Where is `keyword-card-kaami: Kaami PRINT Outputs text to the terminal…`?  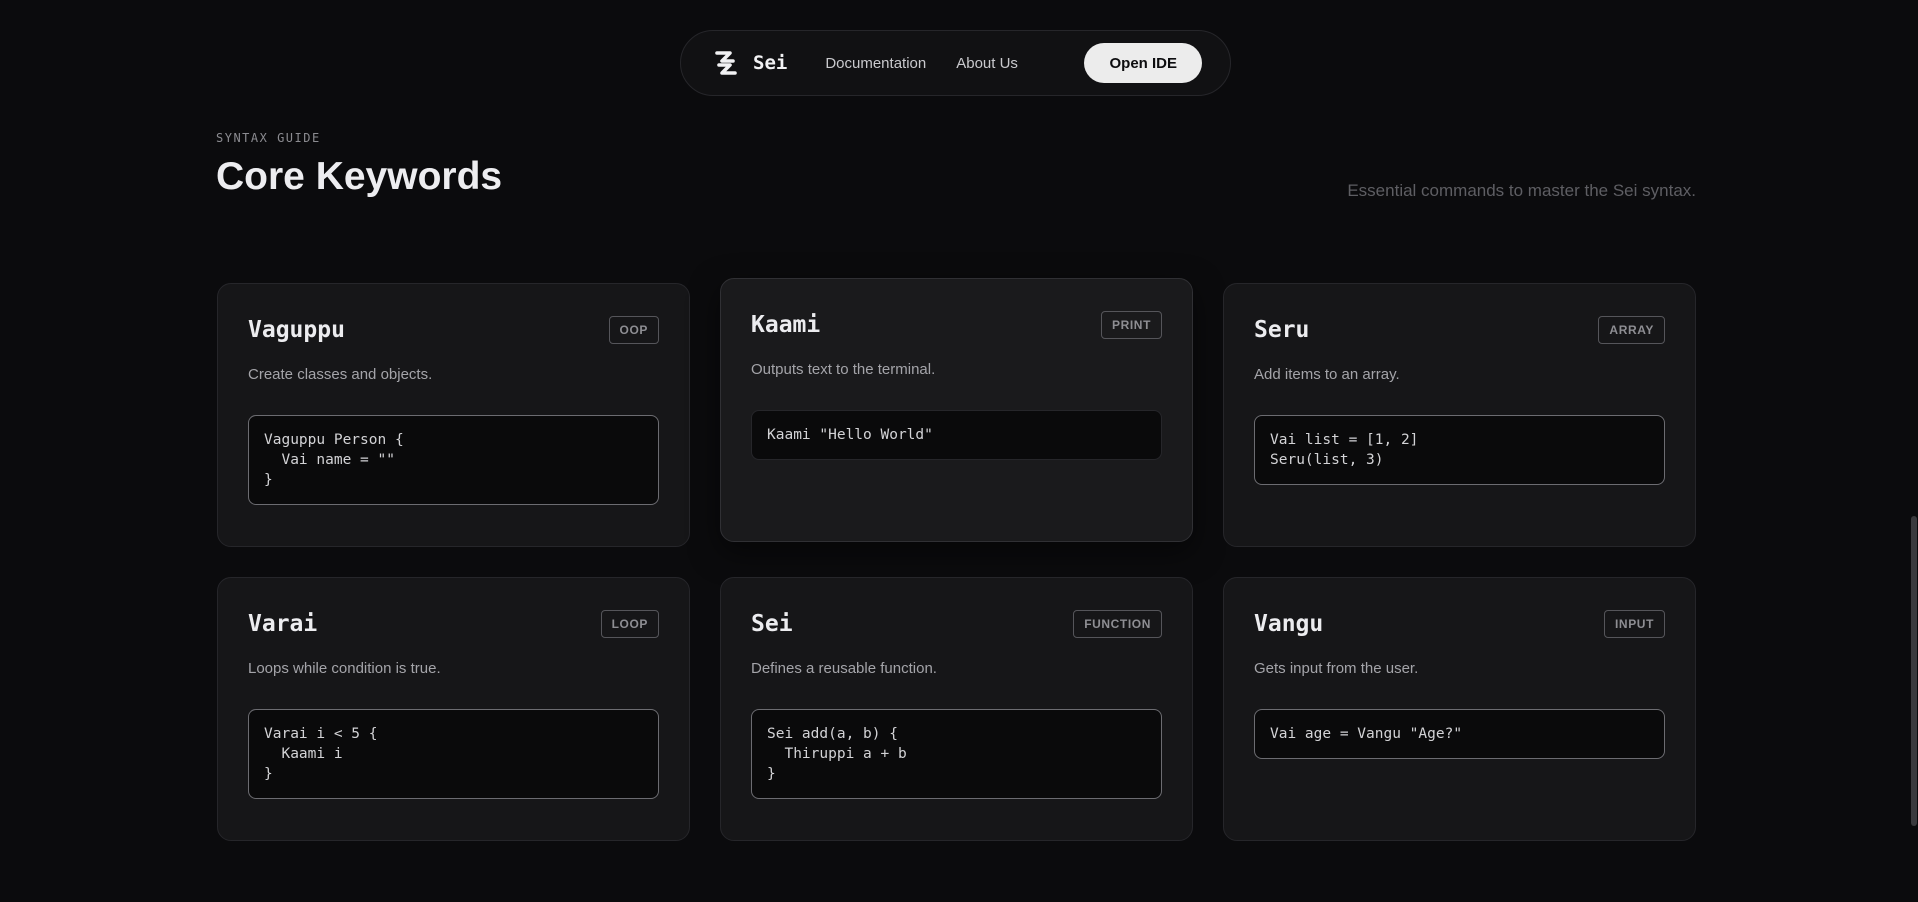 keyword-card-kaami: Kaami PRINT Outputs text to the terminal… is located at coordinates (956, 410).